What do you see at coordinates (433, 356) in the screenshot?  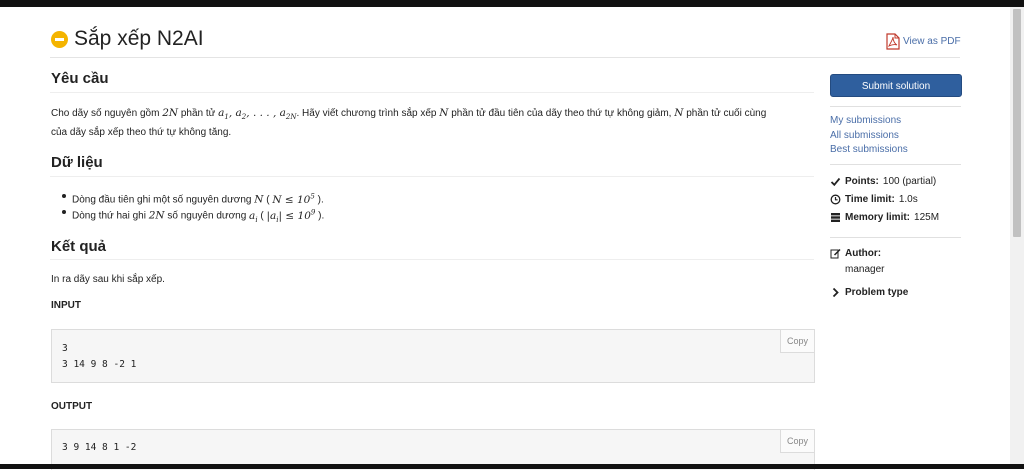 I see `sample-input-box: 3 3 14 9 8 -2 1 Copy` at bounding box center [433, 356].